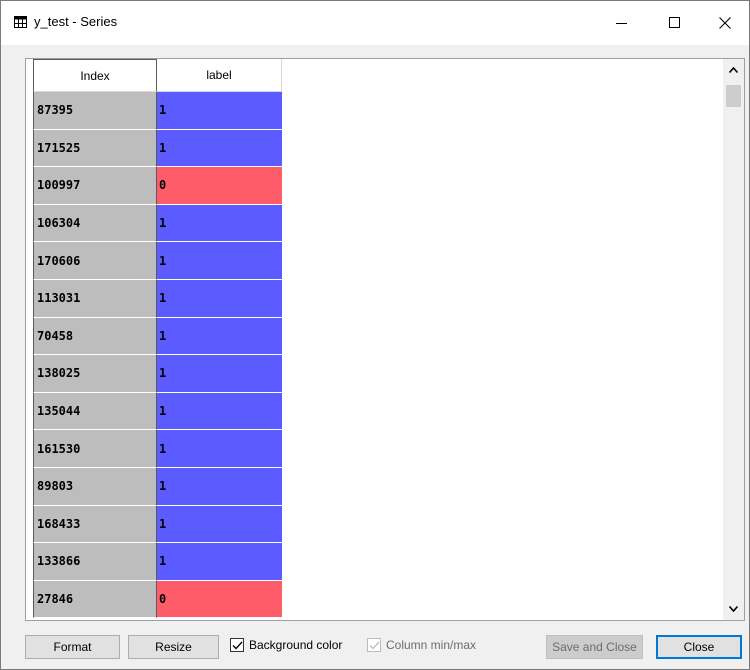  Describe the element at coordinates (431, 645) in the screenshot. I see `checkbox-label: Column min/max` at that location.